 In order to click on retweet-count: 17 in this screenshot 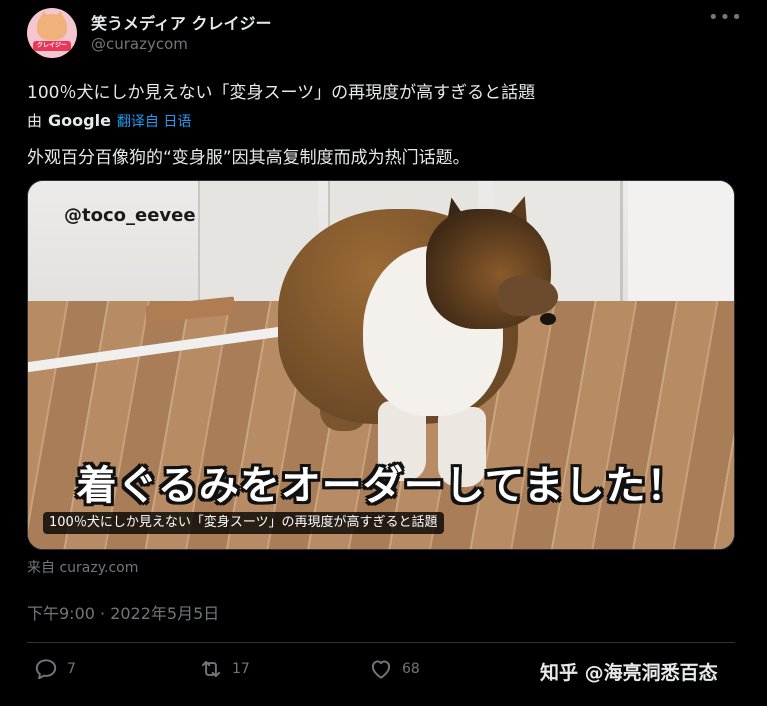, I will do `click(241, 669)`.